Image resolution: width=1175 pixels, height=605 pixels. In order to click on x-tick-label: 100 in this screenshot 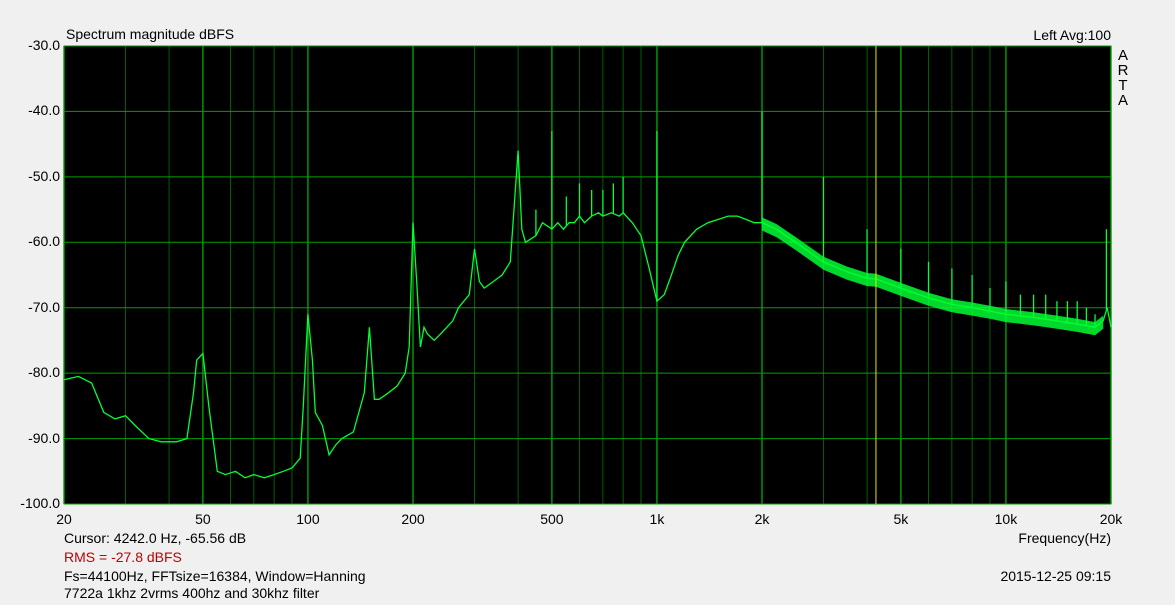, I will do `click(308, 519)`.